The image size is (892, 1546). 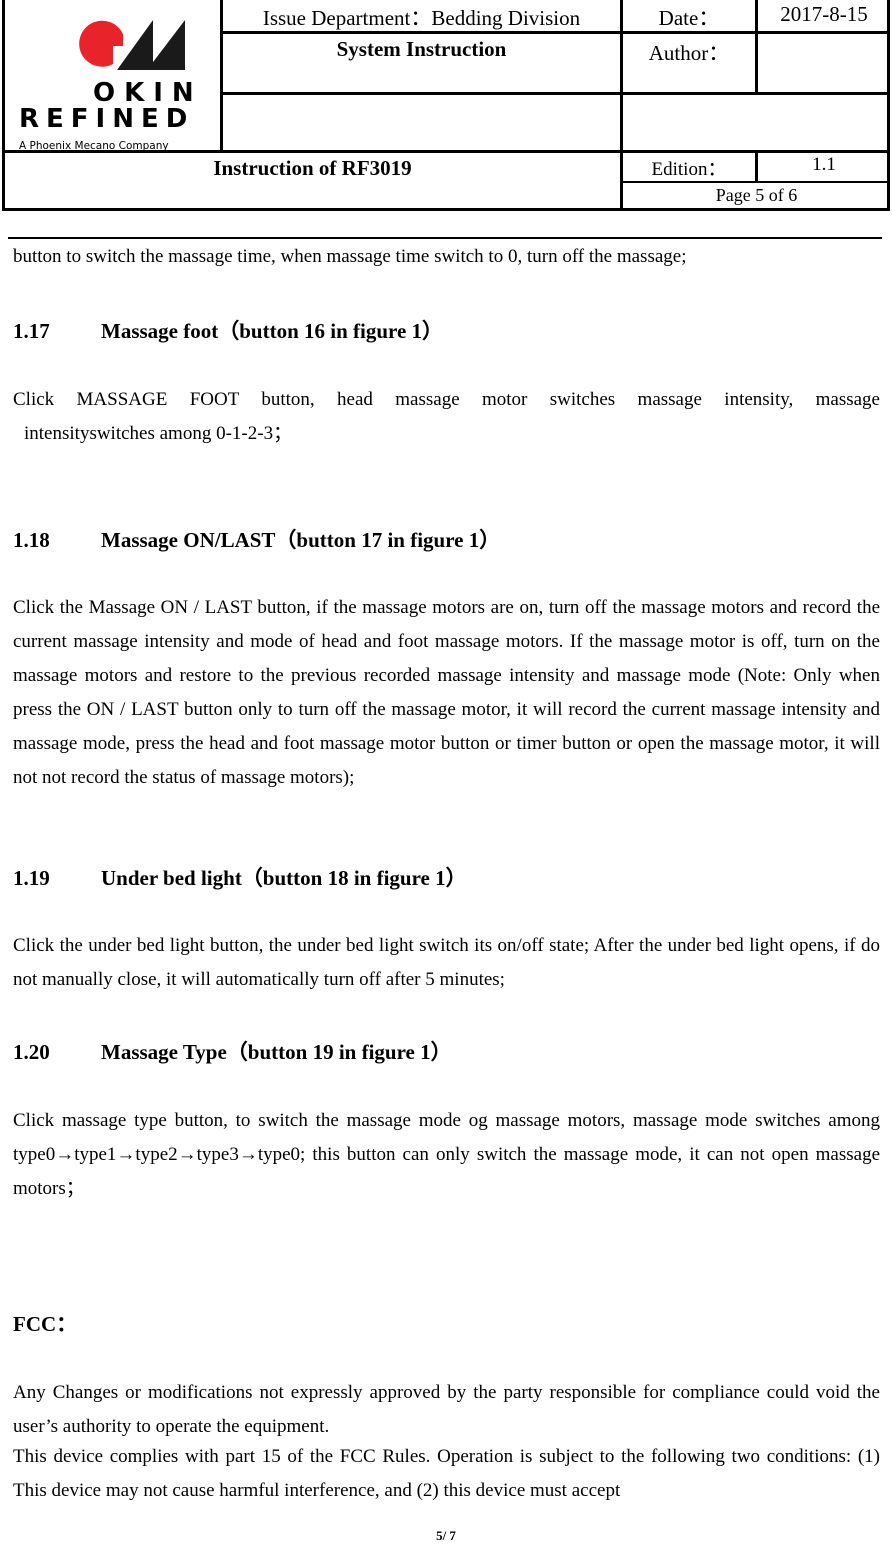 What do you see at coordinates (445, 238) in the screenshot?
I see `header-rule` at bounding box center [445, 238].